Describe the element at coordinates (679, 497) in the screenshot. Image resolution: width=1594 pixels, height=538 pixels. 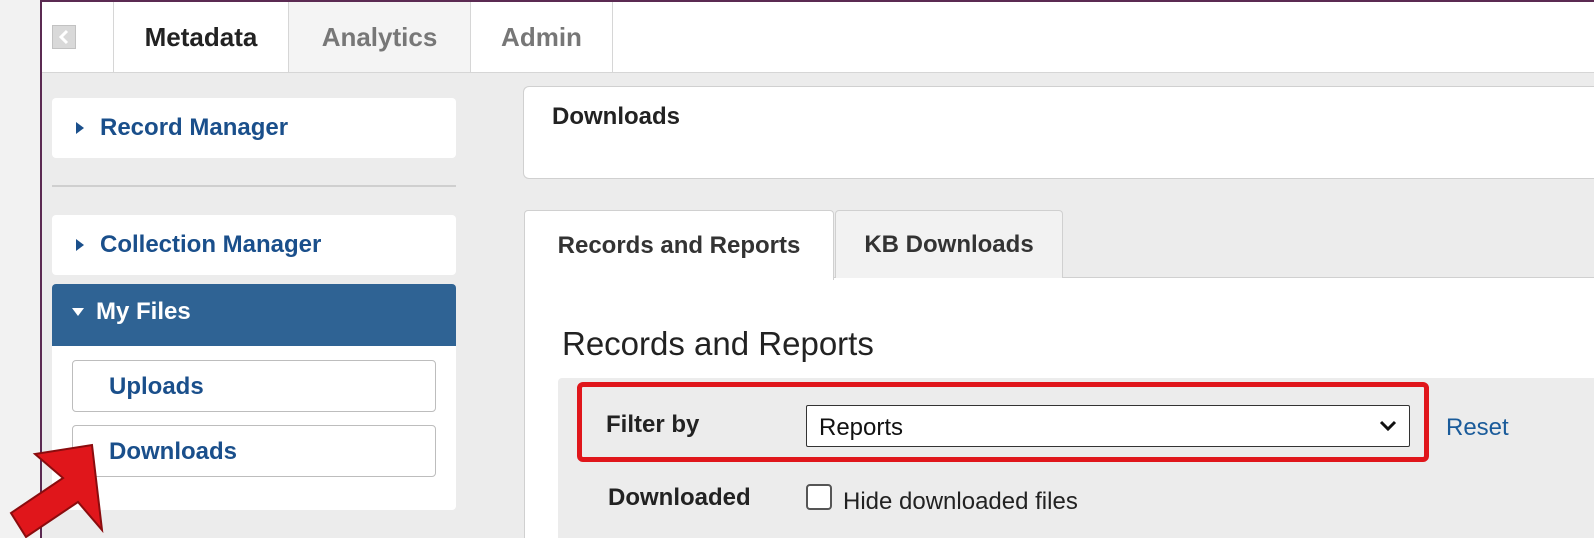
I see `downloaded-label: Downloaded` at that location.